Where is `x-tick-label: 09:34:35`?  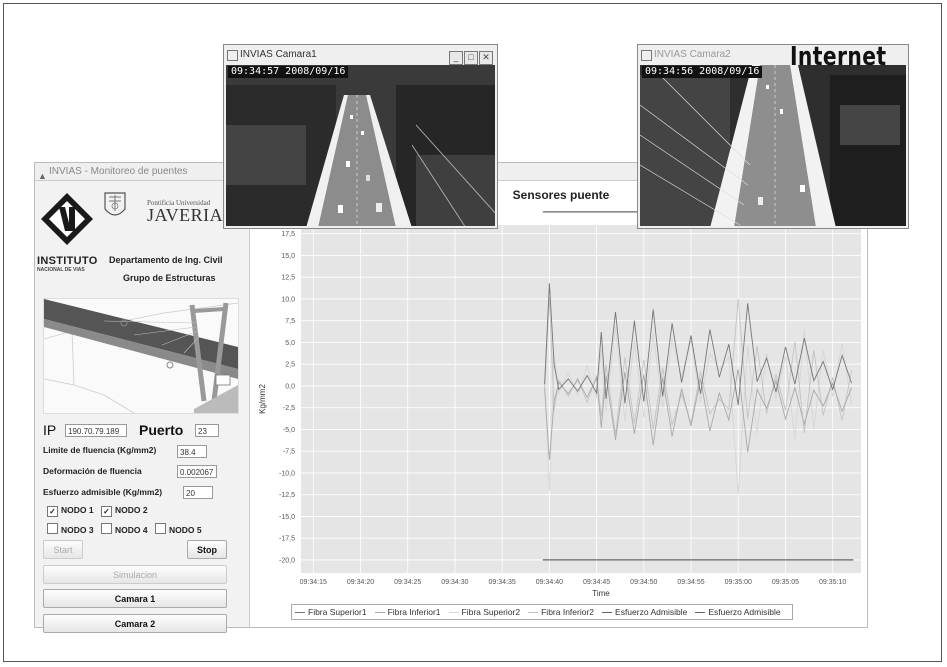 x-tick-label: 09:34:35 is located at coordinates (502, 582).